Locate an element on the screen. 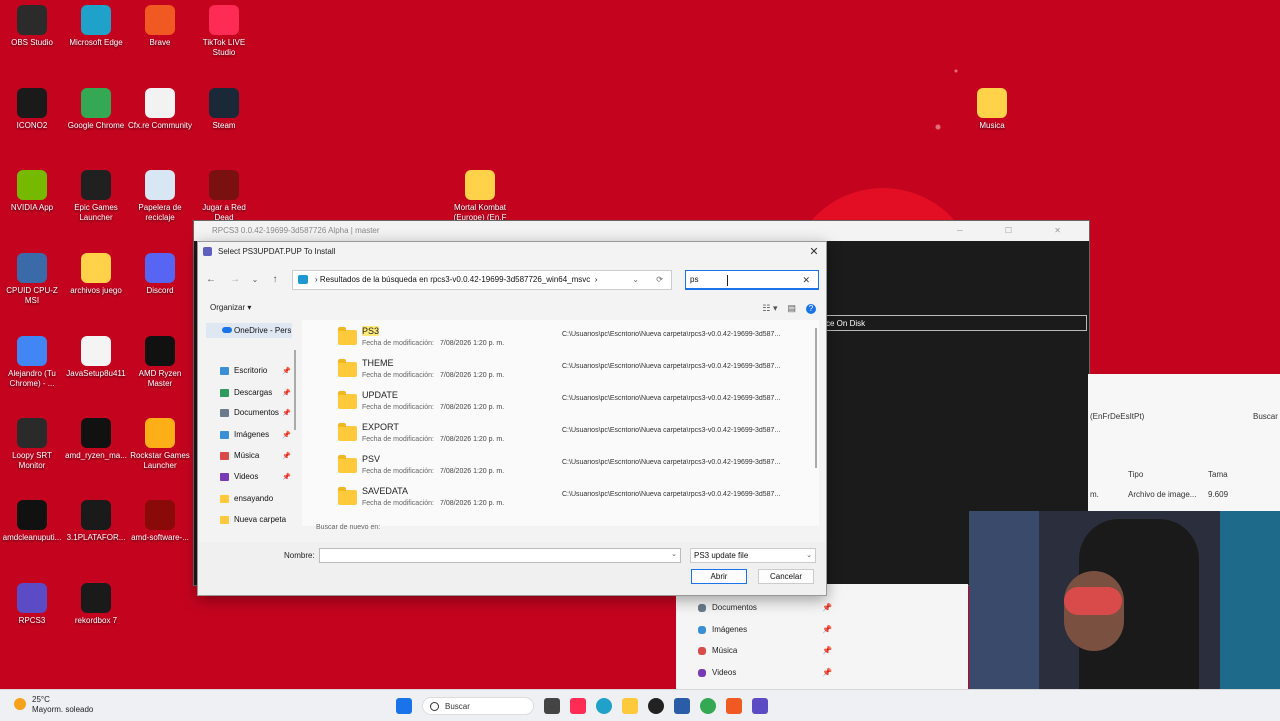 The image size is (1280, 721). back-arrow-icon: ← is located at coordinates (211, 280).